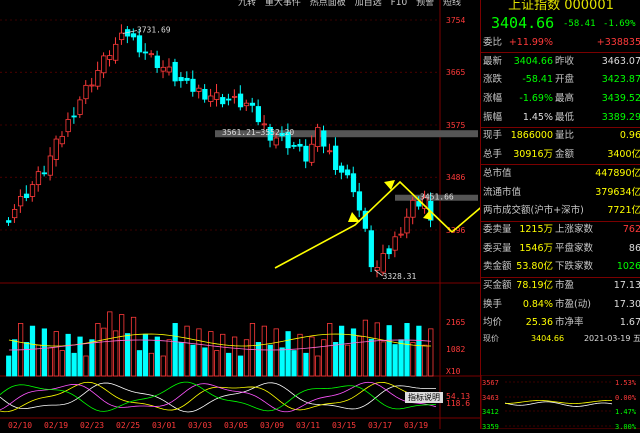 The image size is (640, 433). Describe the element at coordinates (560, 305) in the screenshot. I see `quote-row: 换手 0.84% 市盈(动) 17.30` at that location.